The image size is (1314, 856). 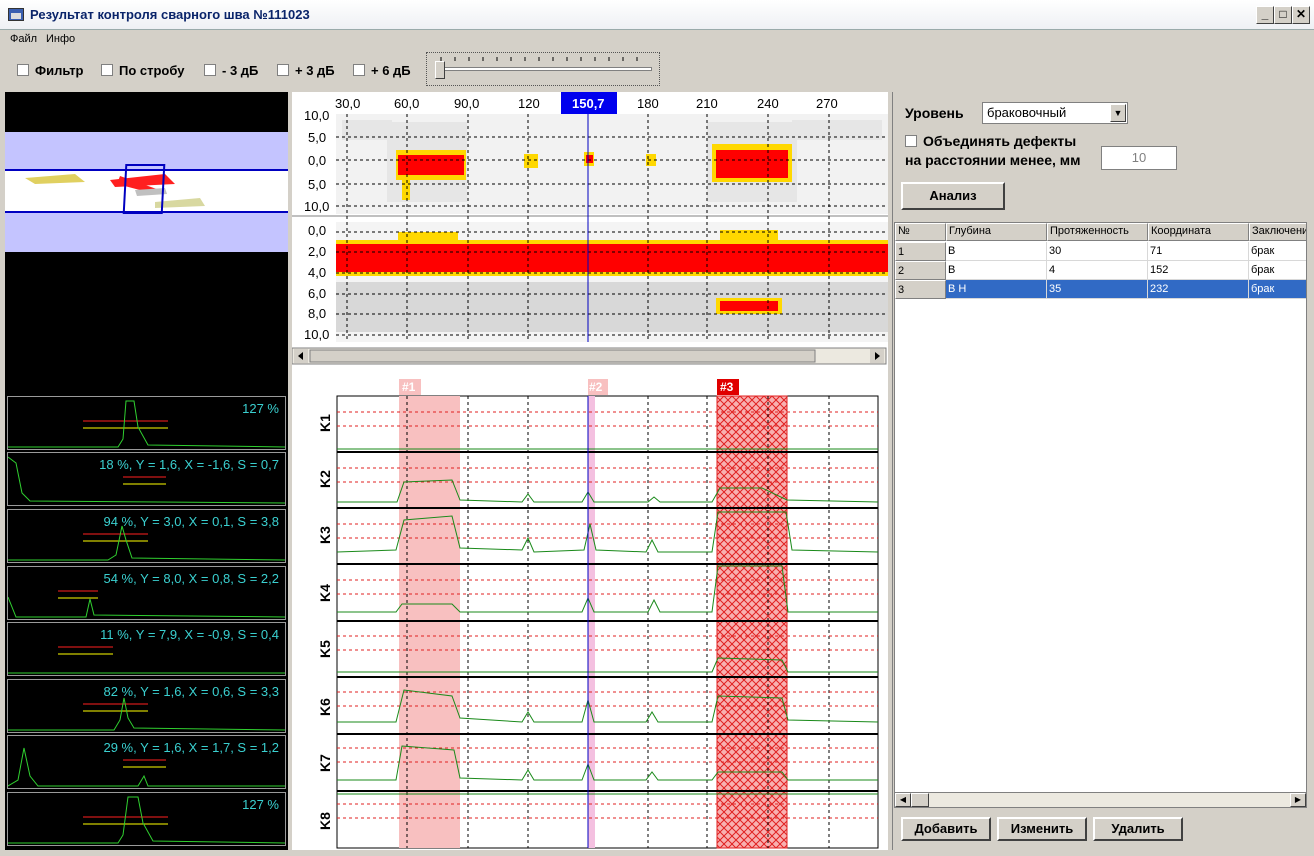 What do you see at coordinates (146, 423) in the screenshot?
I see `mini-signal-1: 127 %` at bounding box center [146, 423].